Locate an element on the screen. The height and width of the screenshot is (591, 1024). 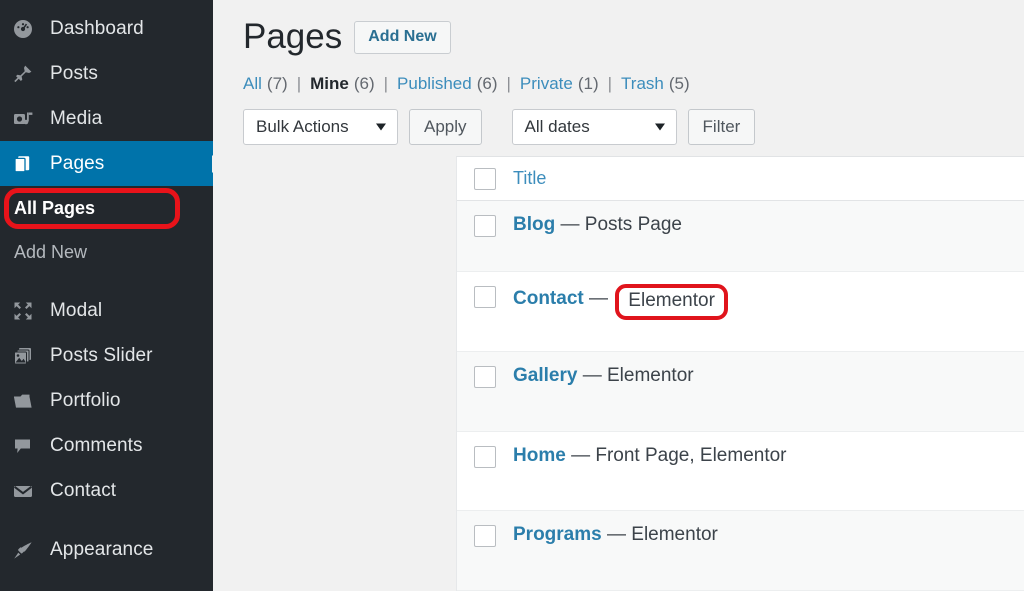
pages-stack-icon is located at coordinates (29, 164).